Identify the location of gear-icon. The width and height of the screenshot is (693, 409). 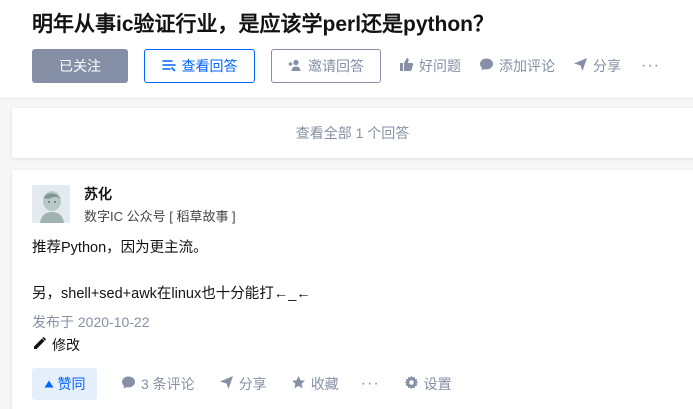
(414, 384).